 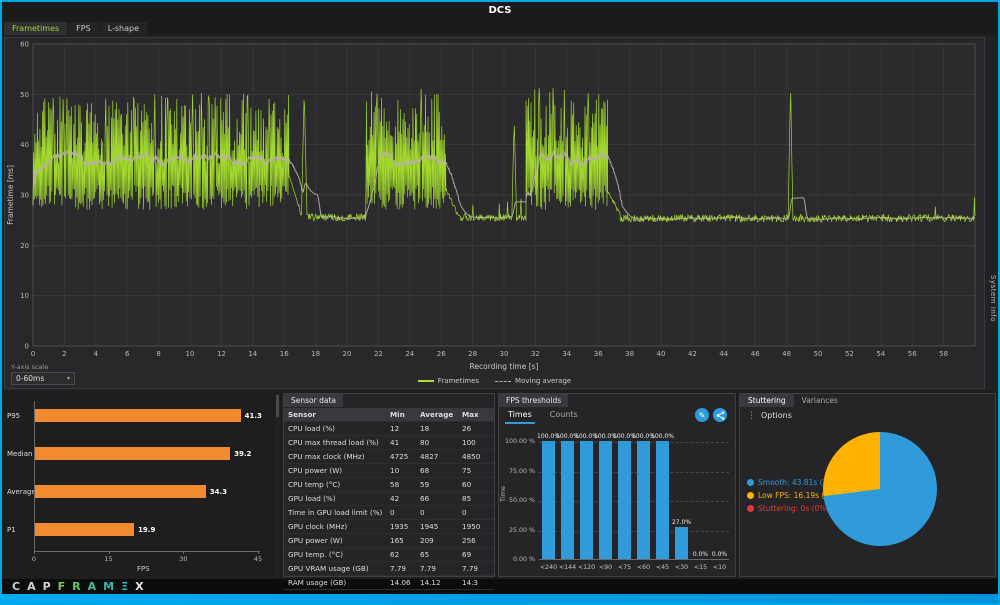 What do you see at coordinates (776, 415) in the screenshot?
I see `options-label: Options` at bounding box center [776, 415].